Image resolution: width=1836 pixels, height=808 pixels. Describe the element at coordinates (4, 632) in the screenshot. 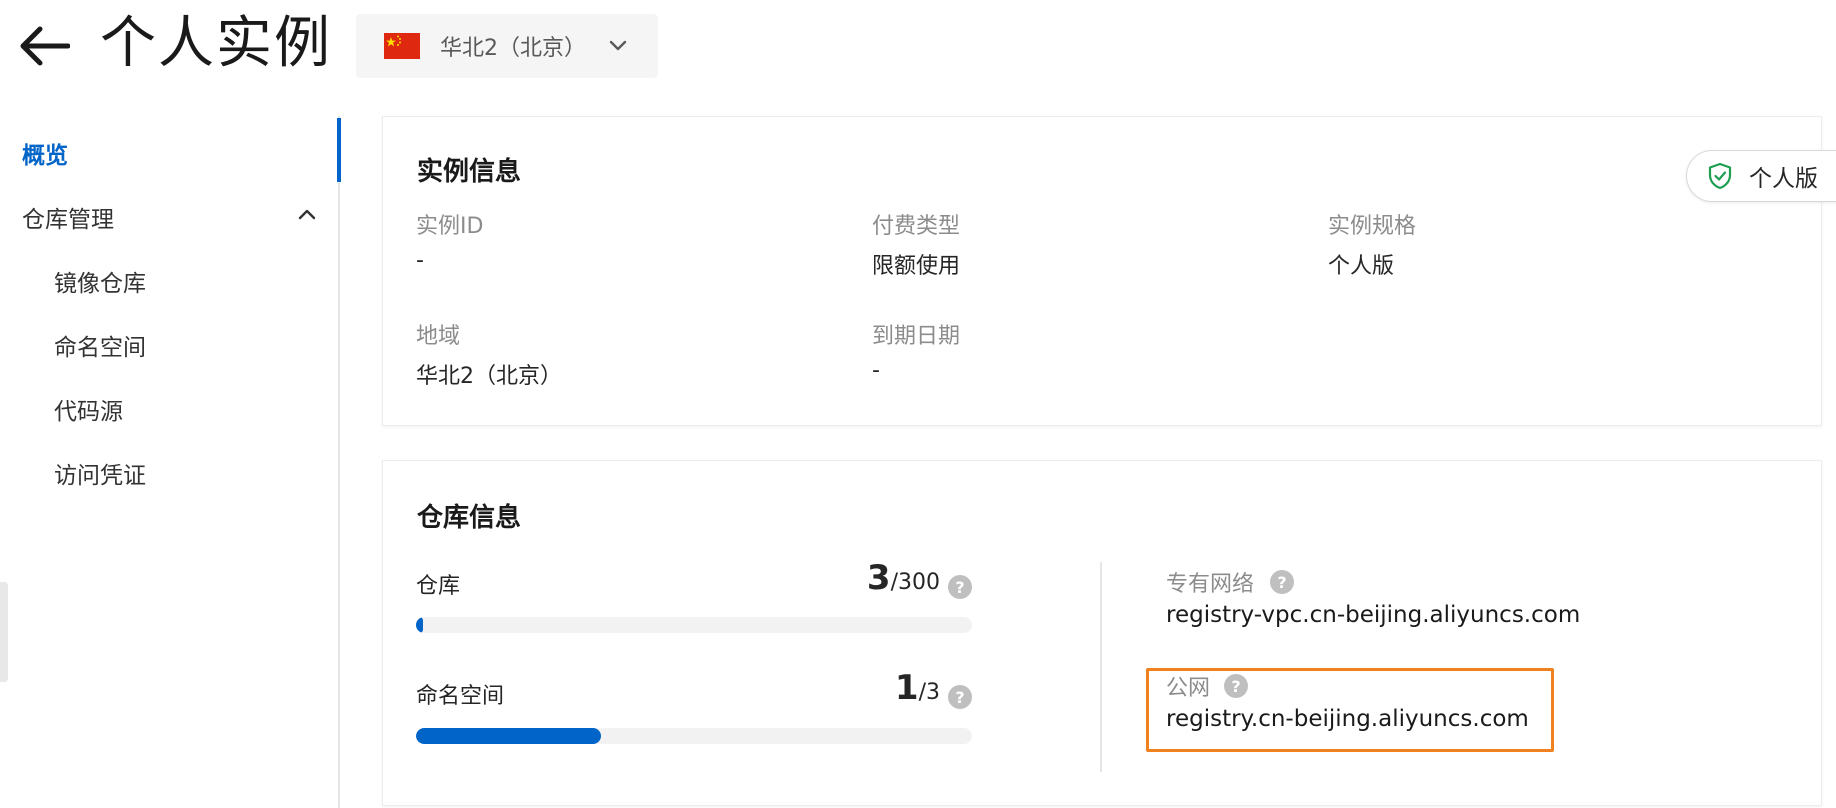

I see `collapse-handle` at that location.